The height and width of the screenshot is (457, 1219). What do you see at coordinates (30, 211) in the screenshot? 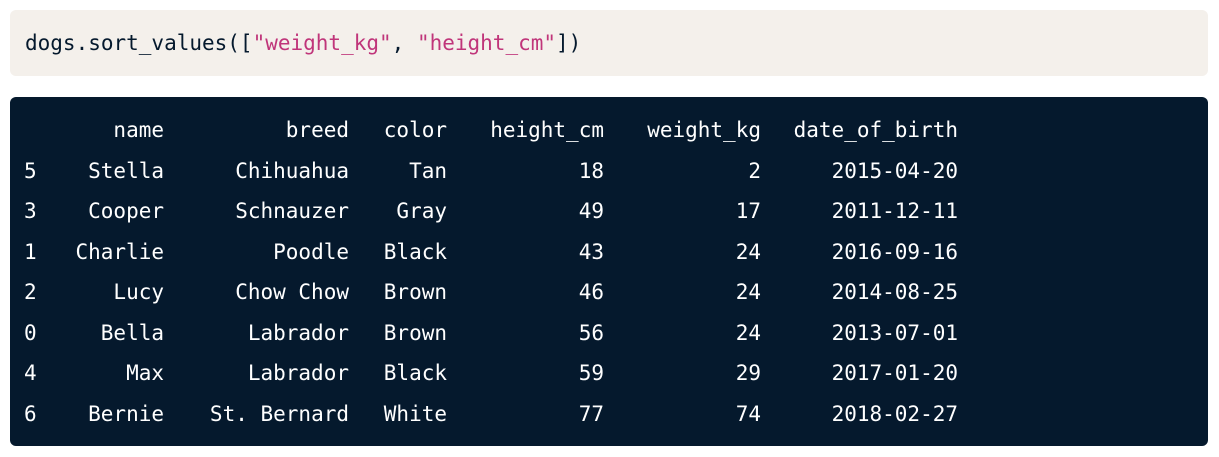
I see `row-index: 3` at bounding box center [30, 211].